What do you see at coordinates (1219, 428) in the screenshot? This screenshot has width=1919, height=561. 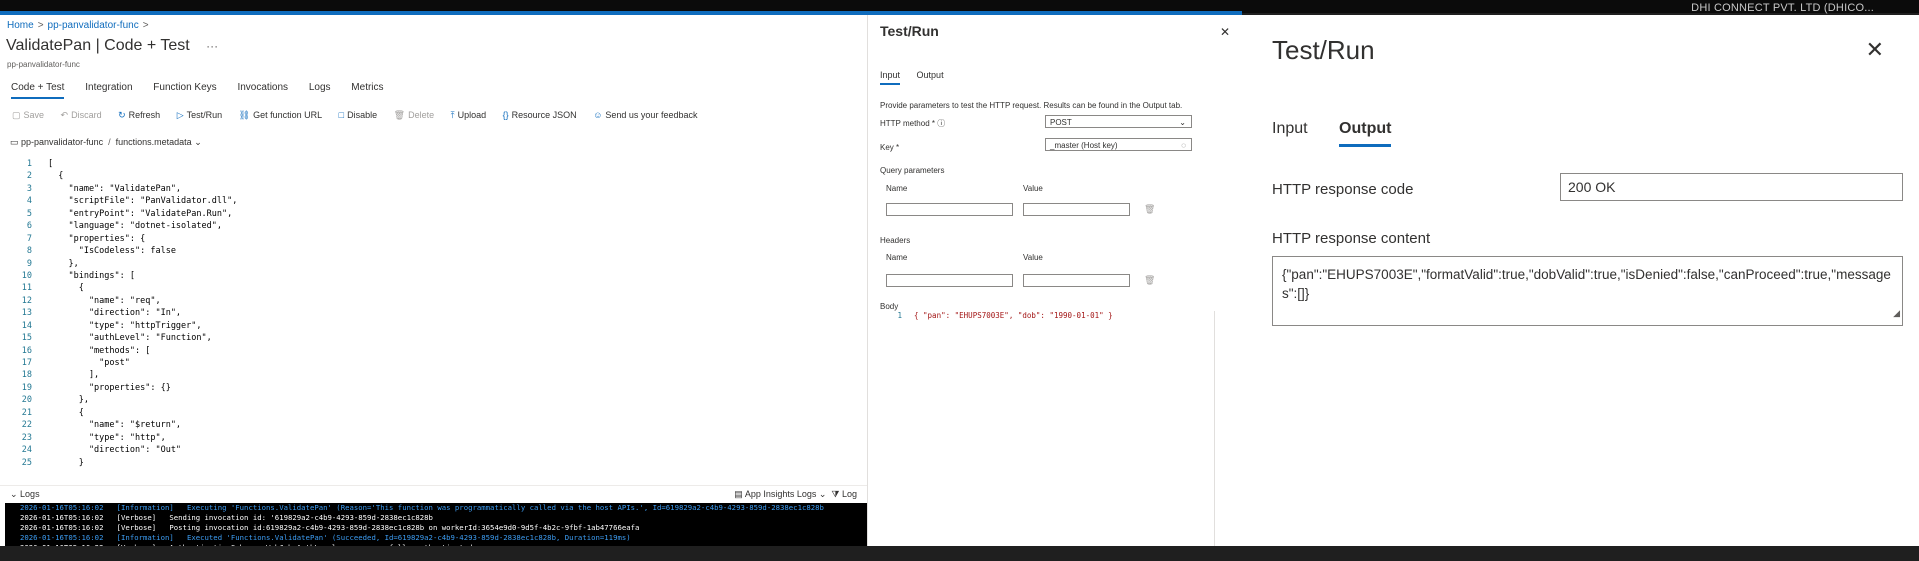 I see `body-scrollbar` at bounding box center [1219, 428].